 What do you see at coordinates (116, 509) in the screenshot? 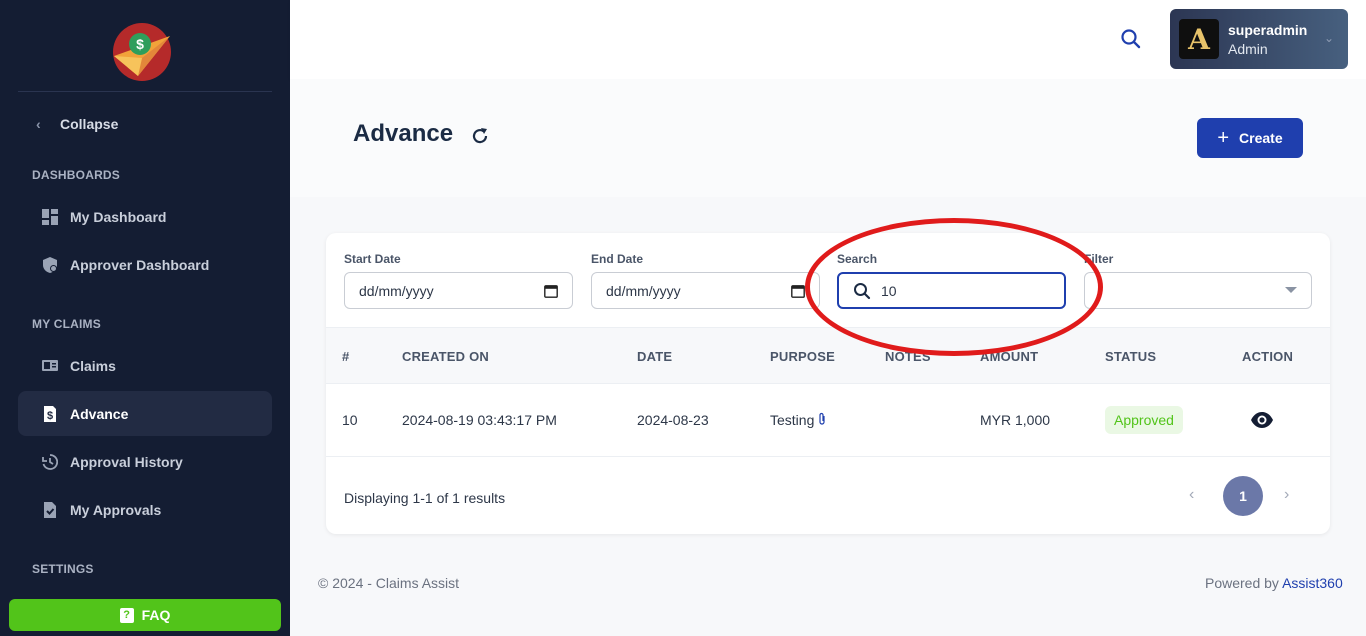
I see `sidebar-item-label: My Approvals` at bounding box center [116, 509].